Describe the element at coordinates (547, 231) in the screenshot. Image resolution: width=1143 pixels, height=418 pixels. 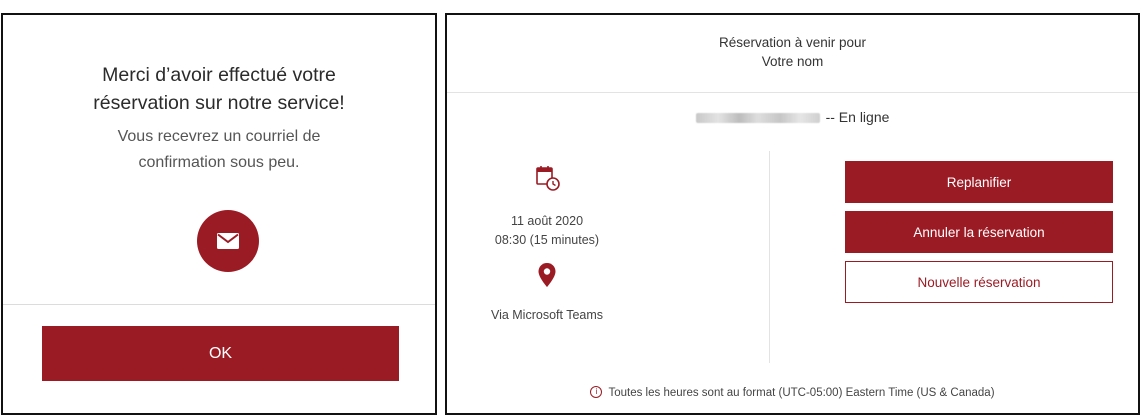
I see `booking-datetime: 11 août 2020 08:30 (15 minutes)` at that location.